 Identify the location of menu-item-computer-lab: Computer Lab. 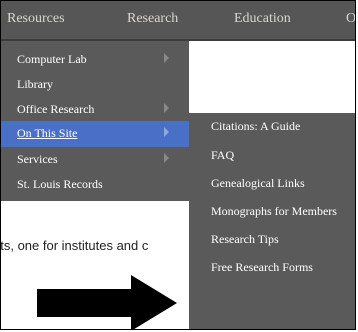
(95, 60).